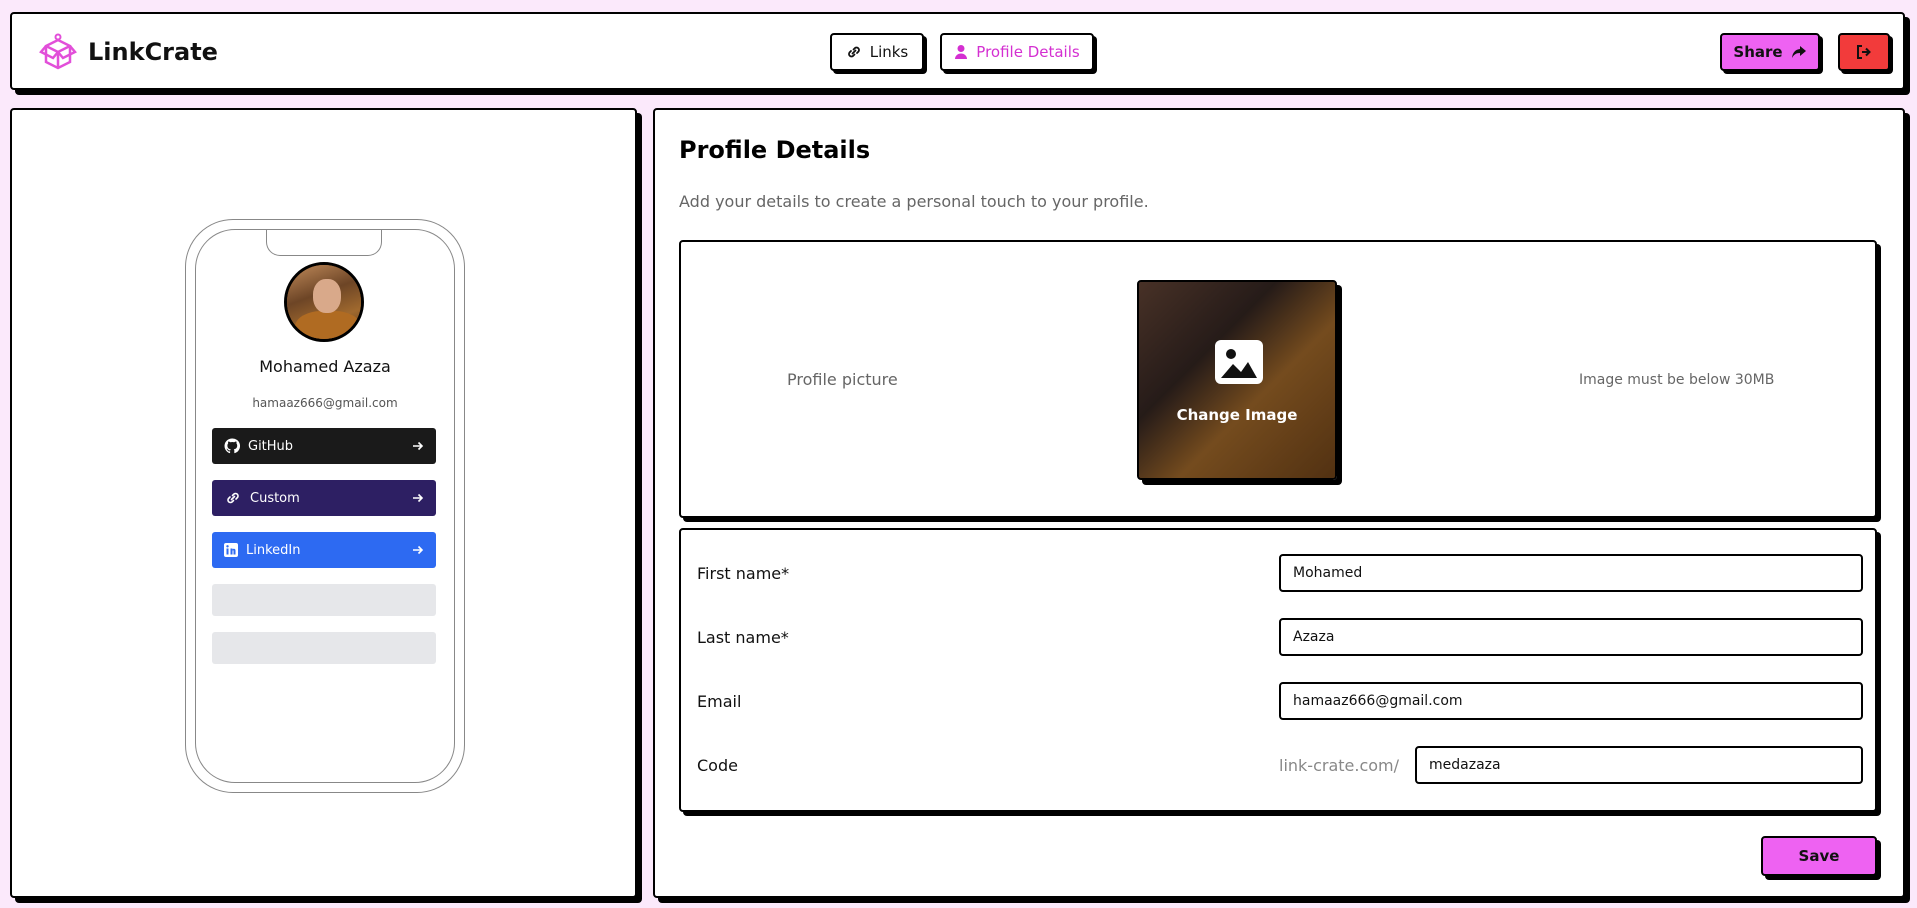 This screenshot has width=1917, height=908. Describe the element at coordinates (842, 379) in the screenshot. I see `profile-picture-label: Profile picture` at that location.